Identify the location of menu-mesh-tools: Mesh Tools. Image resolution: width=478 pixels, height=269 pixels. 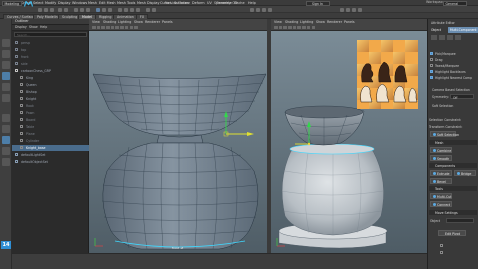
(126, 3).